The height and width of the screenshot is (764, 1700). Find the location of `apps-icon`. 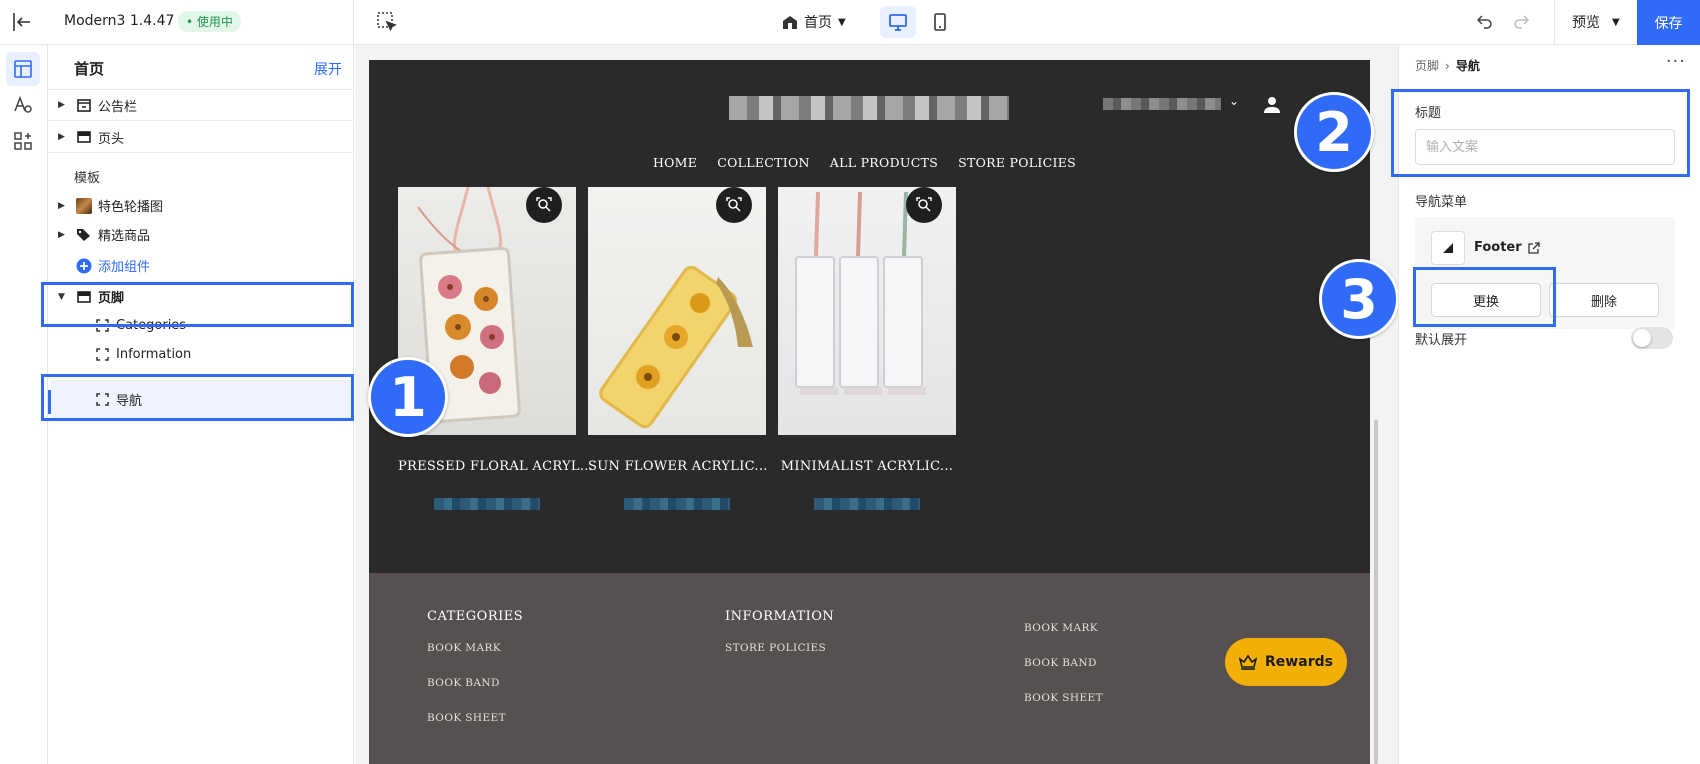

apps-icon is located at coordinates (23, 141).